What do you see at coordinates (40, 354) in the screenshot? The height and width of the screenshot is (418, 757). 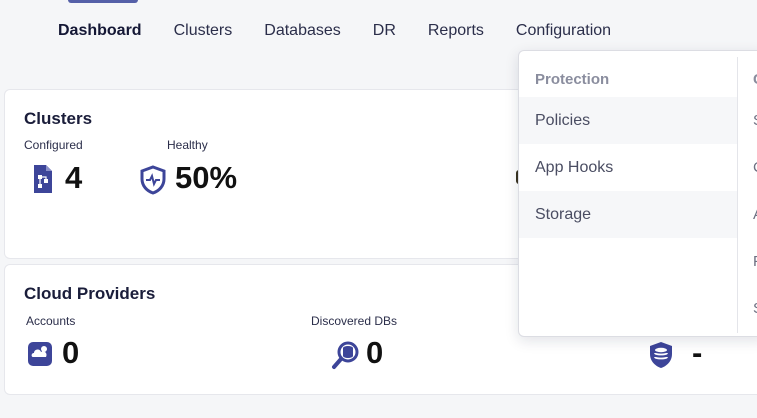 I see `cloud-account-icon` at bounding box center [40, 354].